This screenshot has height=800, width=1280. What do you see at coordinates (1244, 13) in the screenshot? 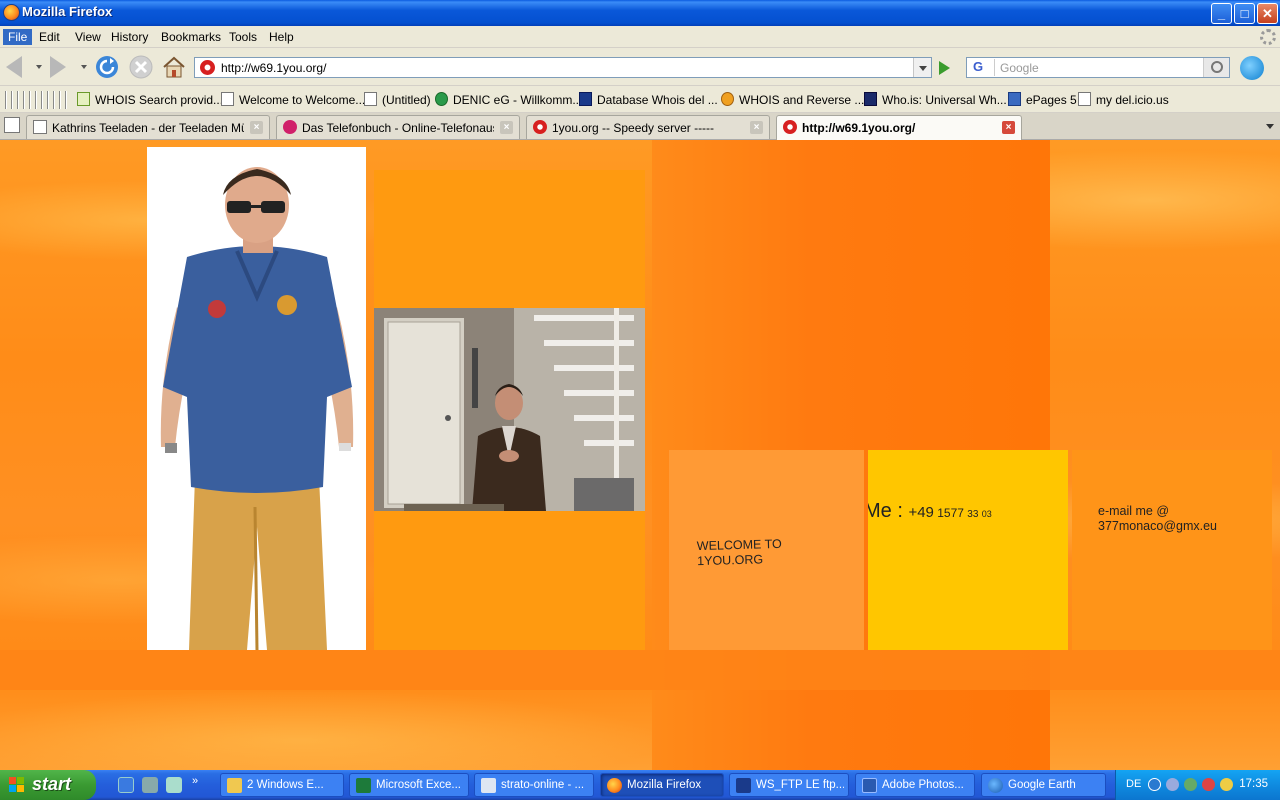
I see `maximize-button: □` at bounding box center [1244, 13].